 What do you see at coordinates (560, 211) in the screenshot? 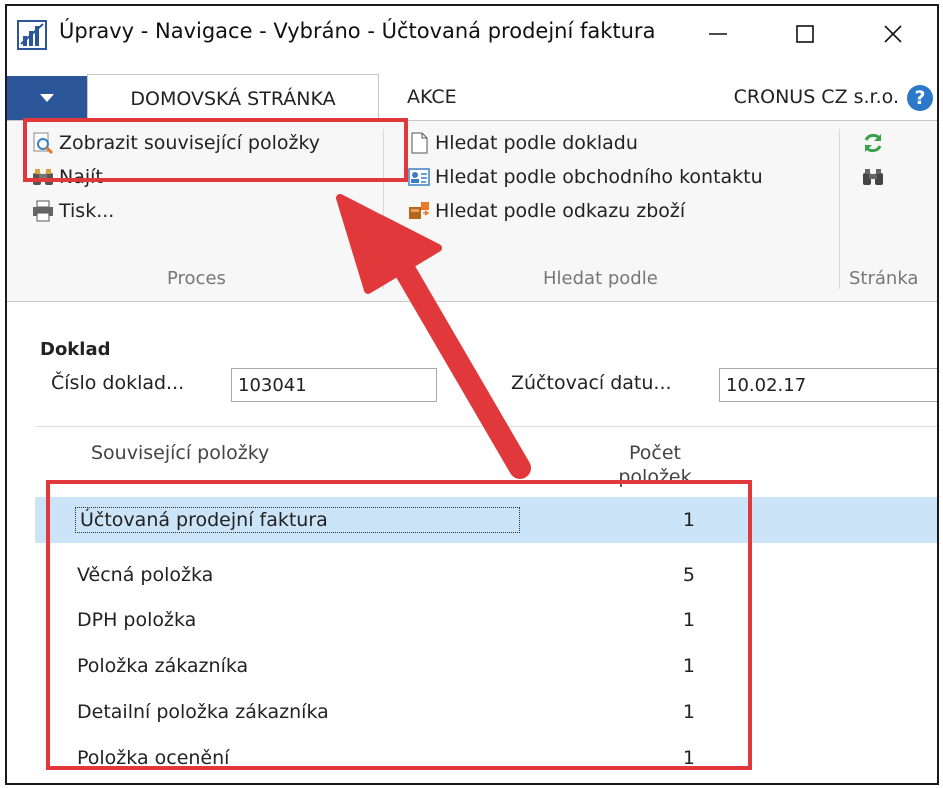
I see `find-by-item-reference-label: Hledat podle odkazu zboží` at bounding box center [560, 211].